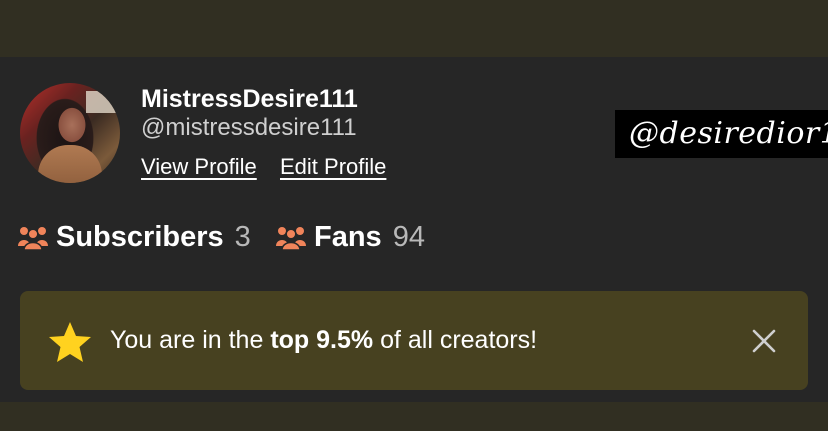 Image resolution: width=828 pixels, height=431 pixels. Describe the element at coordinates (70, 164) in the screenshot. I see `avatar-shirt` at that location.